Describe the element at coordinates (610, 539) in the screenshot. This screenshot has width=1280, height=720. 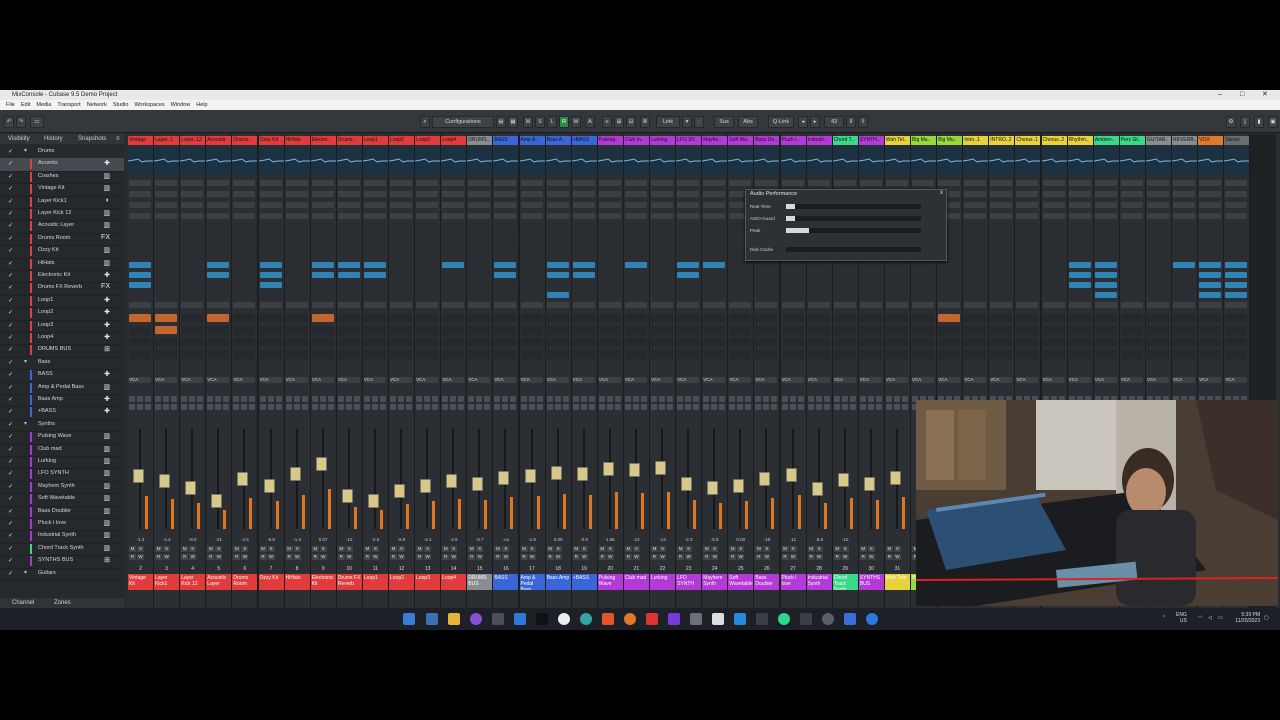
I see `volume-value: 1.66` at that location.